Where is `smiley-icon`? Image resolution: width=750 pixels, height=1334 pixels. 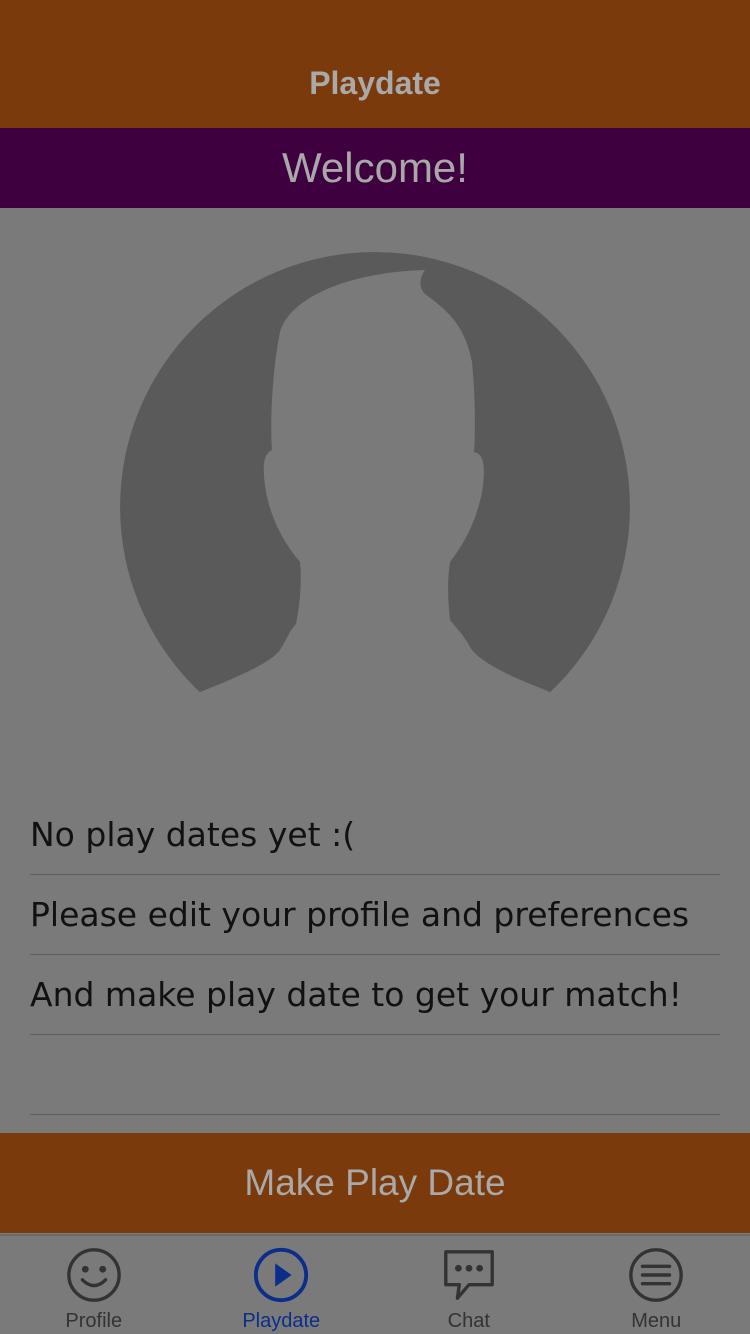 smiley-icon is located at coordinates (93, 1275).